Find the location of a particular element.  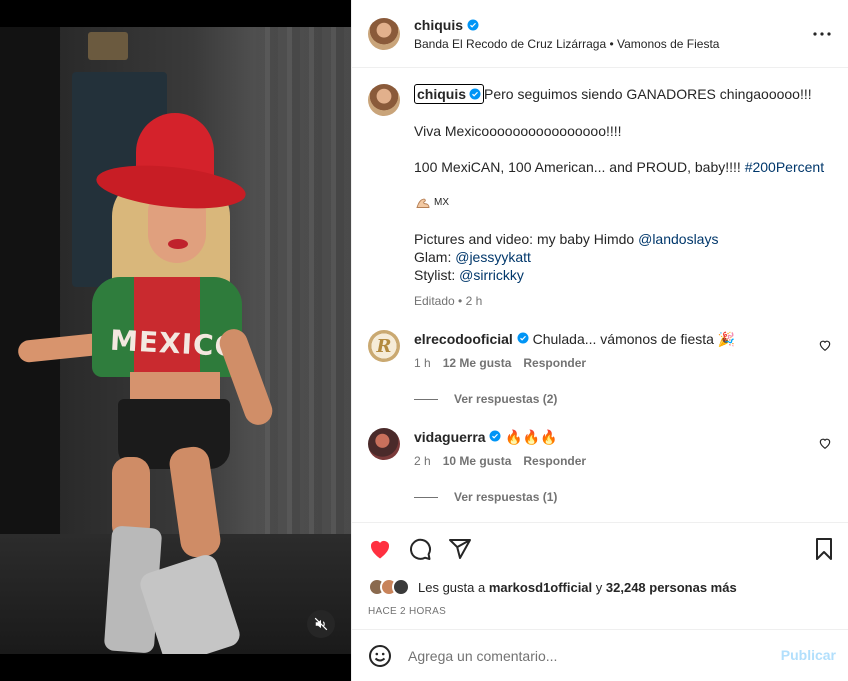

post-actions is located at coordinates (600, 548).